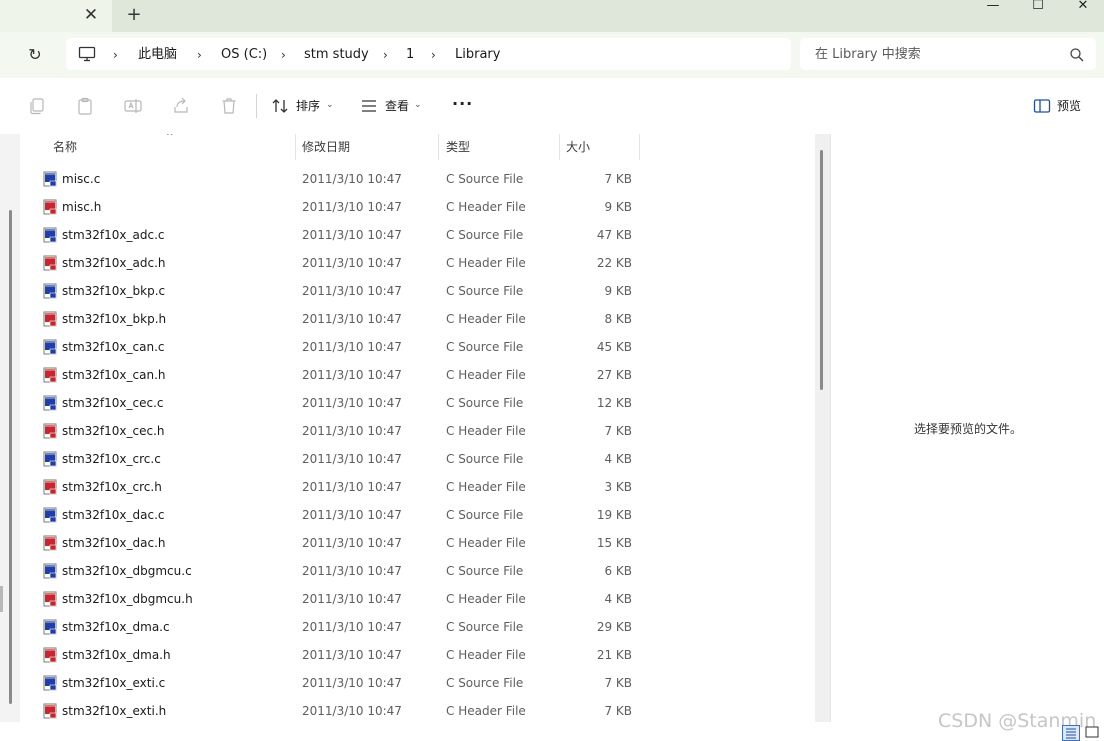  Describe the element at coordinates (1069, 106) in the screenshot. I see `preview-button: 预览` at that location.